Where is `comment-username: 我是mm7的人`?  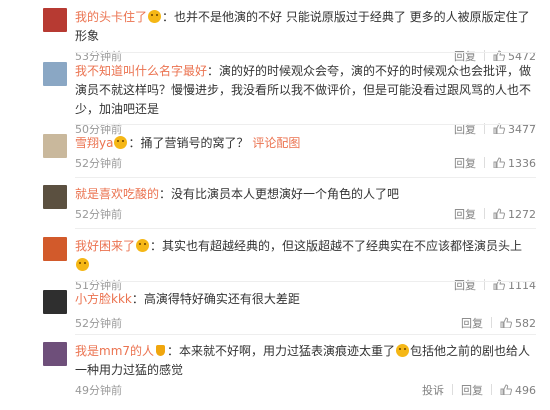
comment-username: 我是mm7的人 is located at coordinates (114, 351).